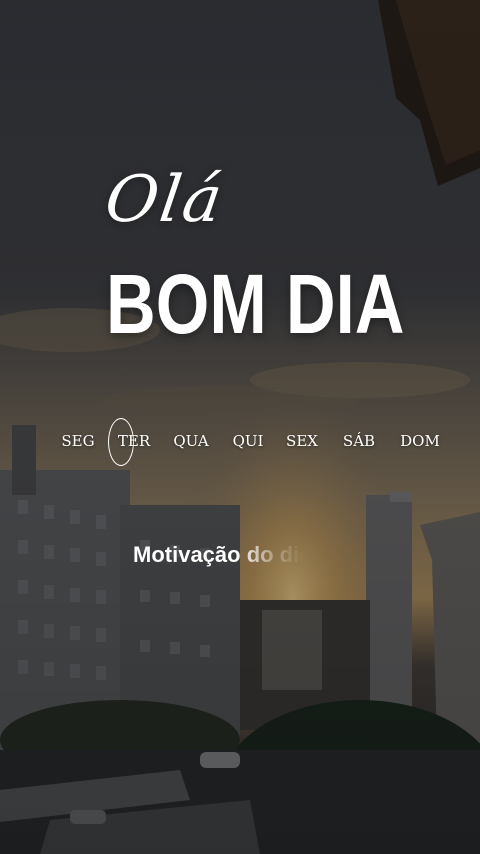 The width and height of the screenshot is (480, 854). Describe the element at coordinates (248, 441) in the screenshot. I see `day-qui: QUI` at that location.